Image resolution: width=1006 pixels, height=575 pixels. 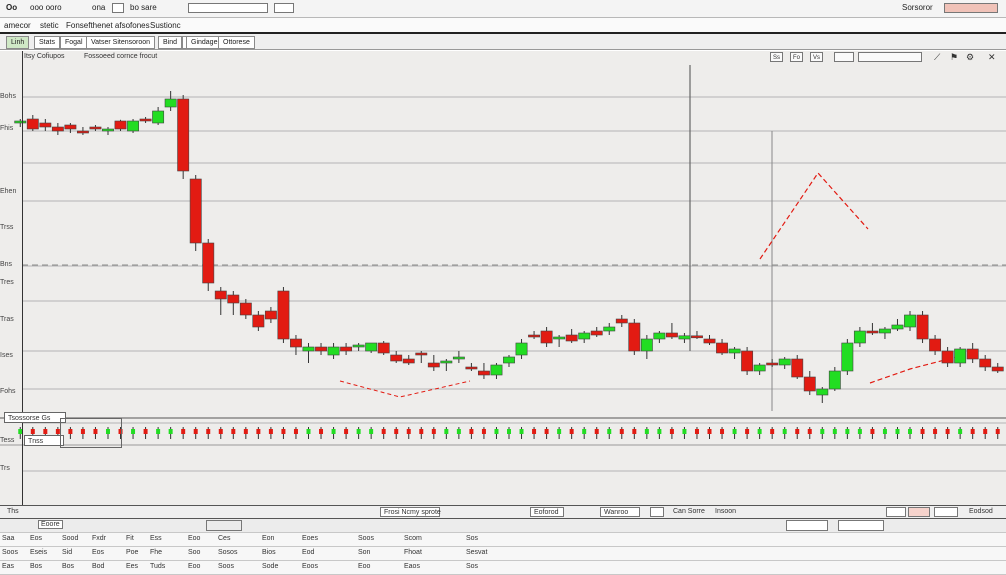 What do you see at coordinates (118, 8) in the screenshot?
I see `title-toolbar-button` at bounding box center [118, 8].